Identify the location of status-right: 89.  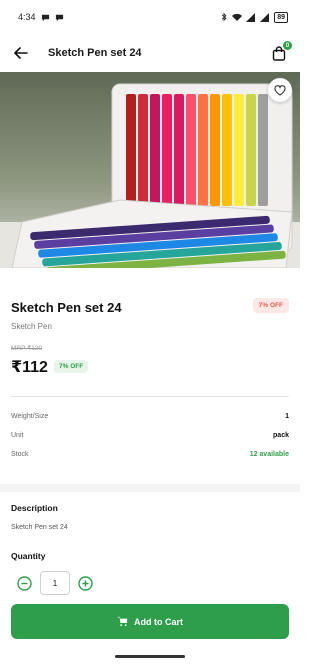
(254, 17).